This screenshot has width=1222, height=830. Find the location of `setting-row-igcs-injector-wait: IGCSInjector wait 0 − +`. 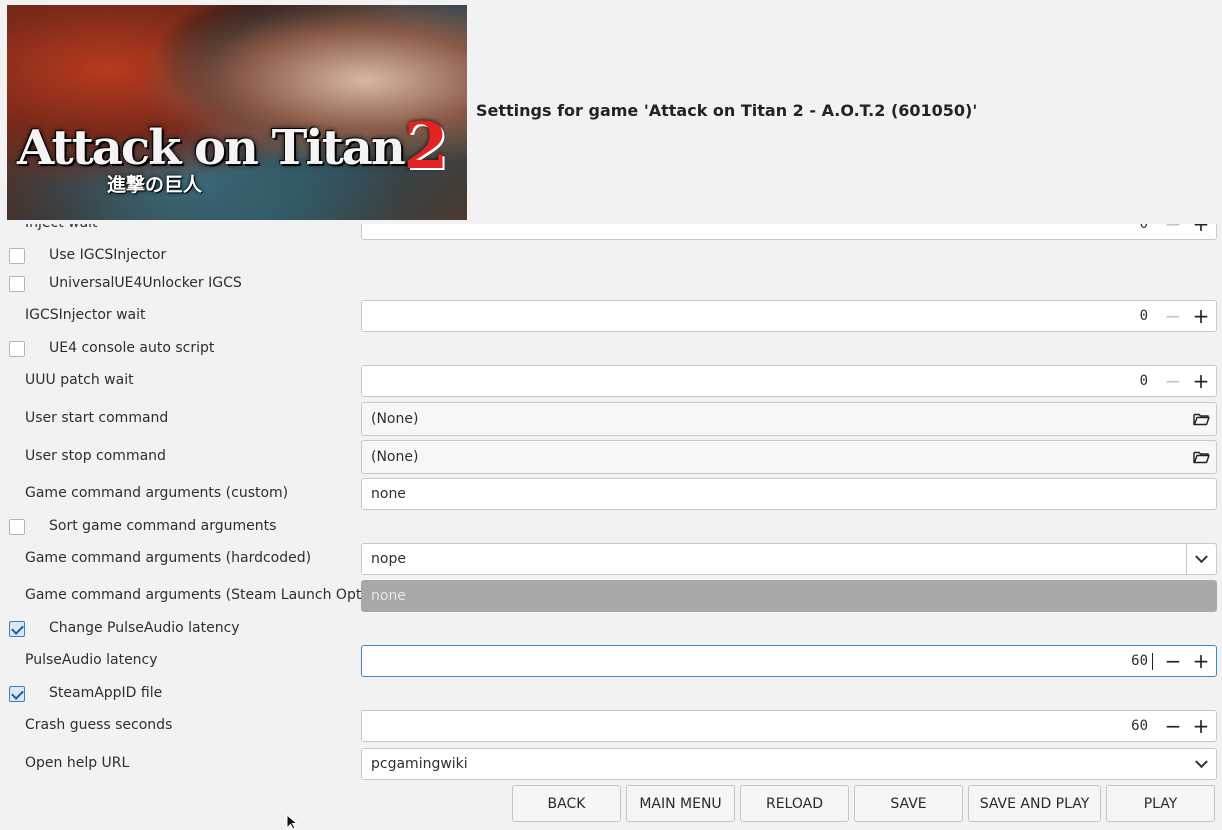

setting-row-igcs-injector-wait: IGCSInjector wait 0 − + is located at coordinates (611, 316).